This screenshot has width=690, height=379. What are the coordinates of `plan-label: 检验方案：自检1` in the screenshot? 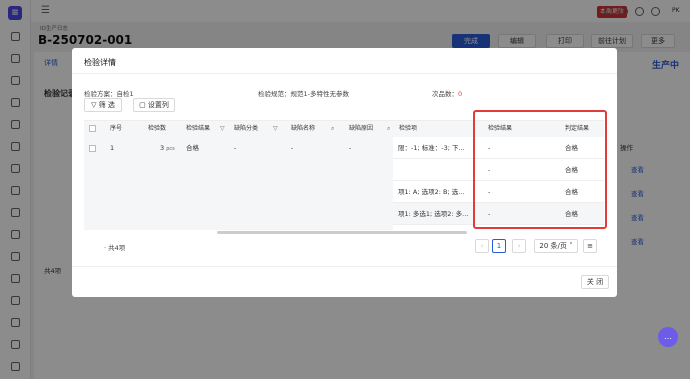 It's located at (109, 94).